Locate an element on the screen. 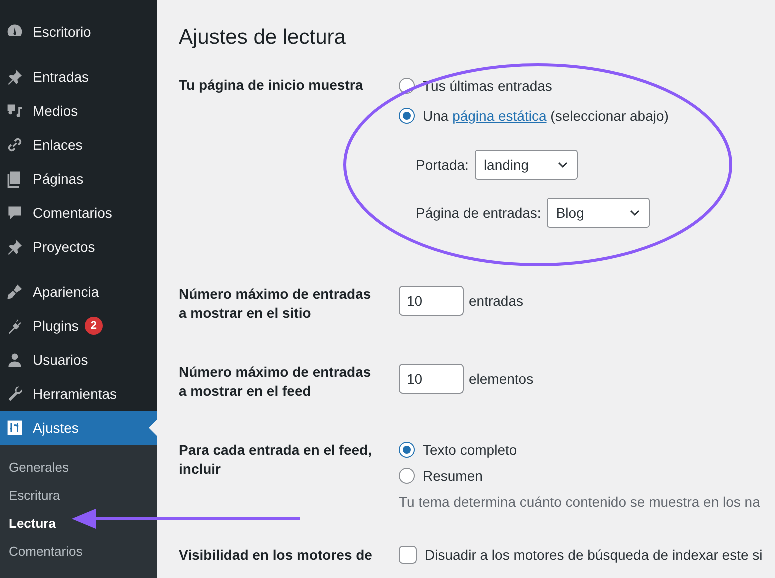 The width and height of the screenshot is (775, 578). setting-label: Tu página de inicio muestra is located at coordinates (271, 85).